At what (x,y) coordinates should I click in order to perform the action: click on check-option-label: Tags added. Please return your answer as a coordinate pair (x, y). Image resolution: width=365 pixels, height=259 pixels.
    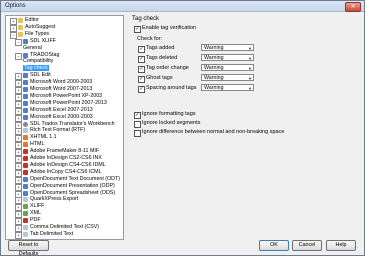
    Looking at the image, I should click on (160, 48).